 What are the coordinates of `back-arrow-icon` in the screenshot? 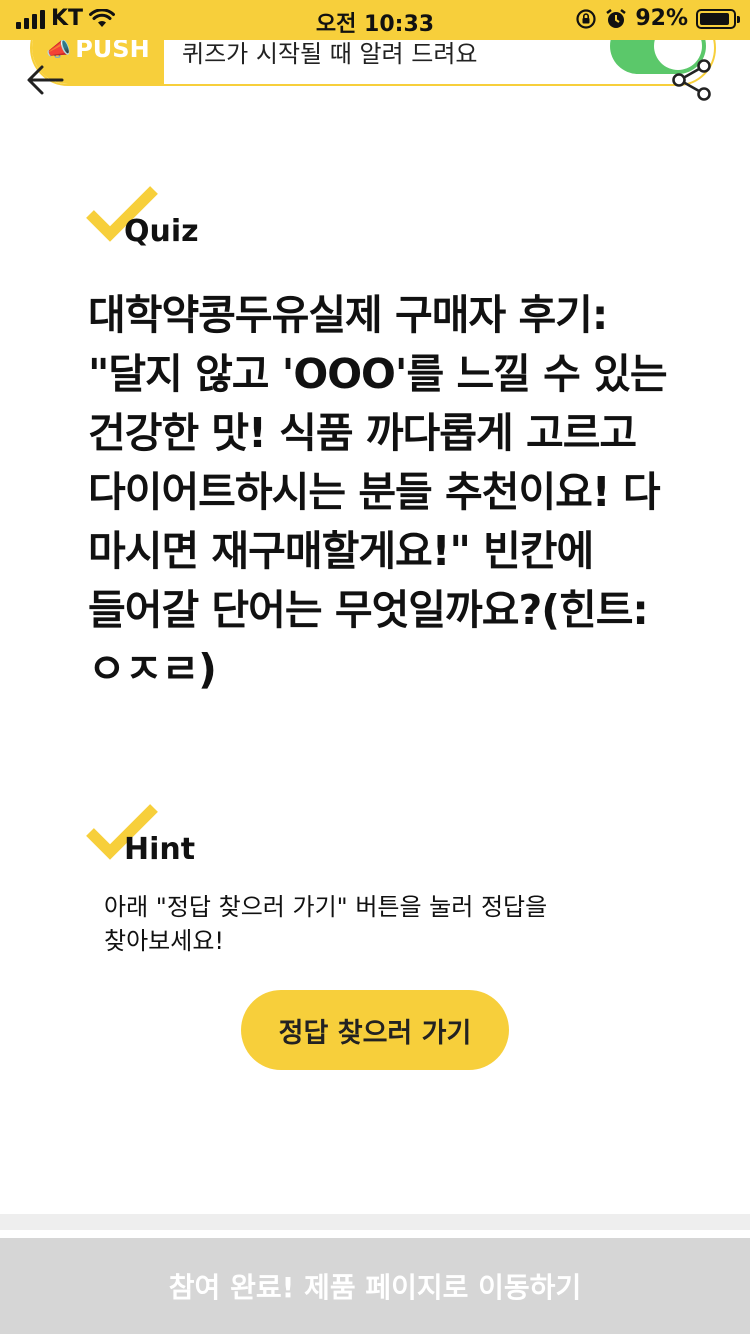 It's located at (45, 80).